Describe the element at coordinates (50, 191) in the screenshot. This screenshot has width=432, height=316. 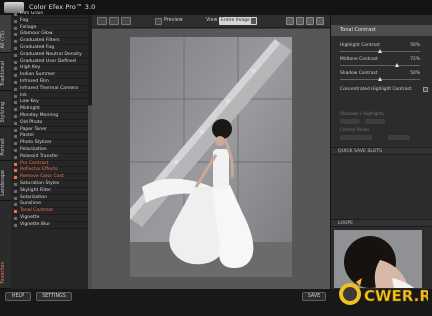
I see `list-item: Skylight Filter` at that location.